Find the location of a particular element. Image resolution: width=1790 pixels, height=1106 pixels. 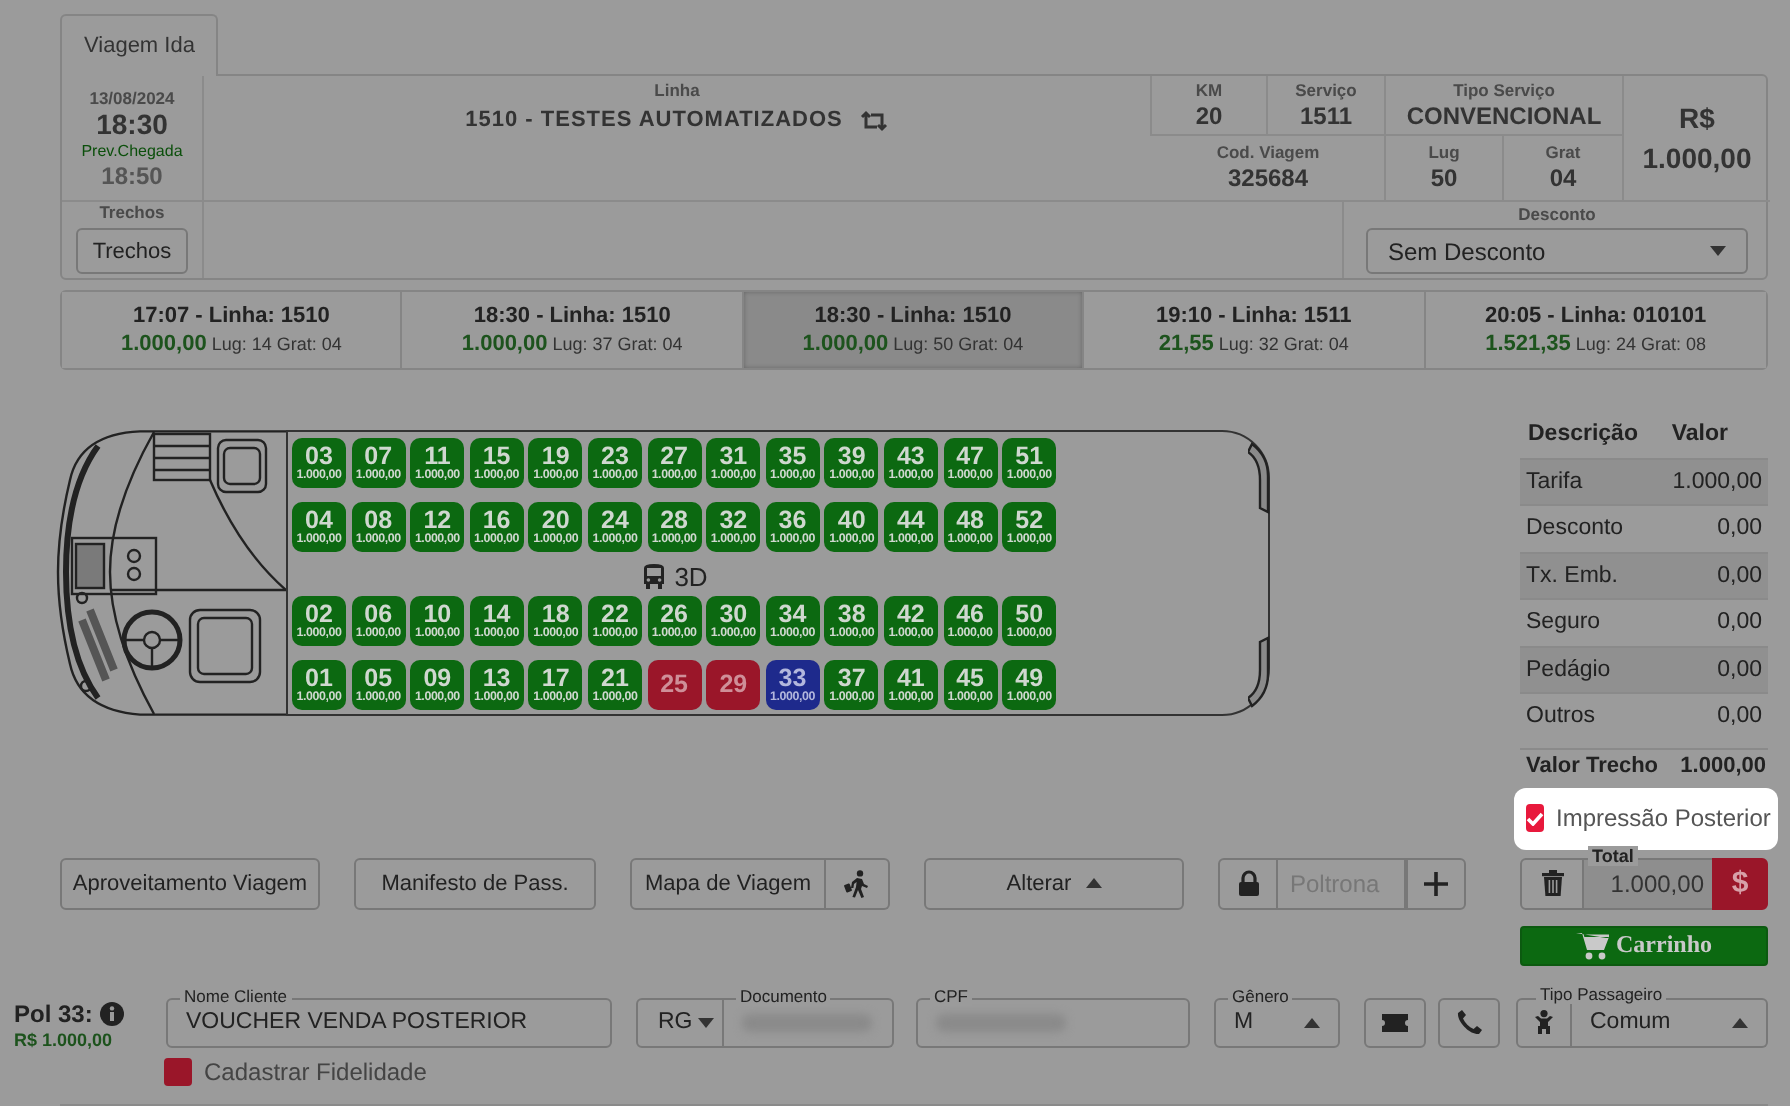

departure-option: 18:30 - Linha: 1510 1.000,00 Lug: 50 Grat: 04 is located at coordinates (914, 330).